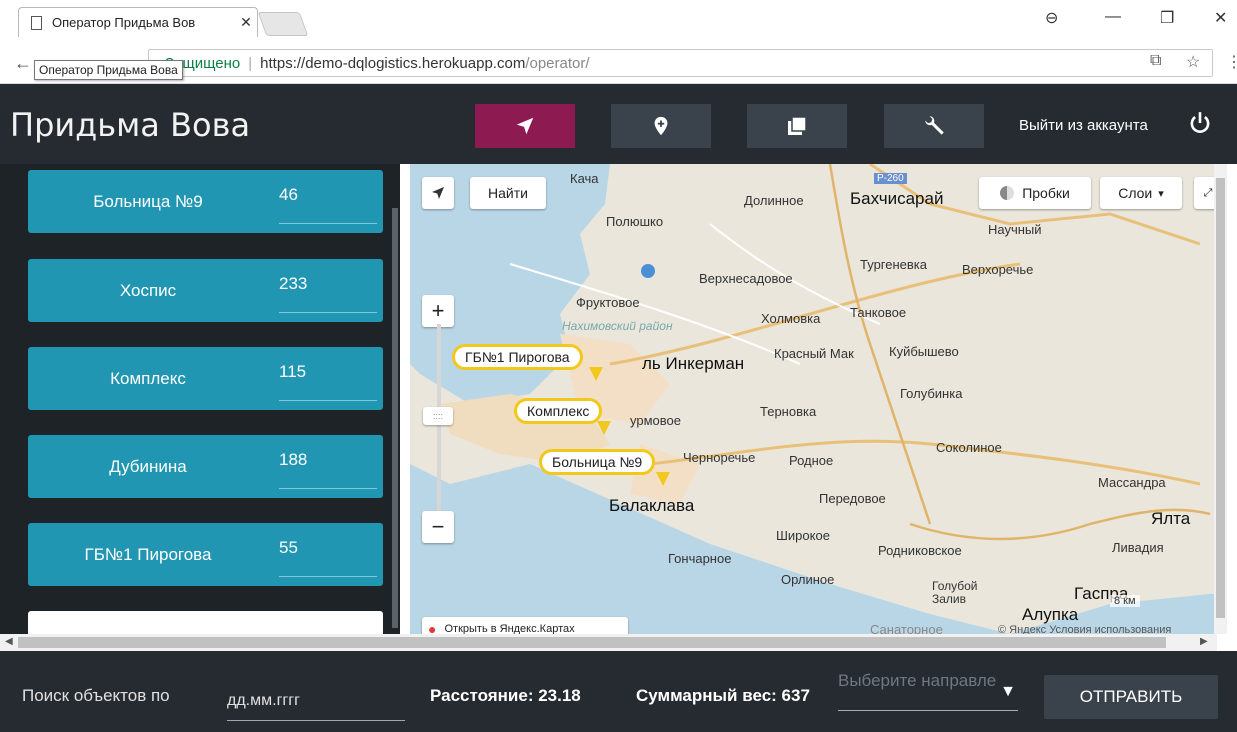  What do you see at coordinates (1083, 125) in the screenshot?
I see `logout-link: Выйти из аккаунта` at bounding box center [1083, 125].